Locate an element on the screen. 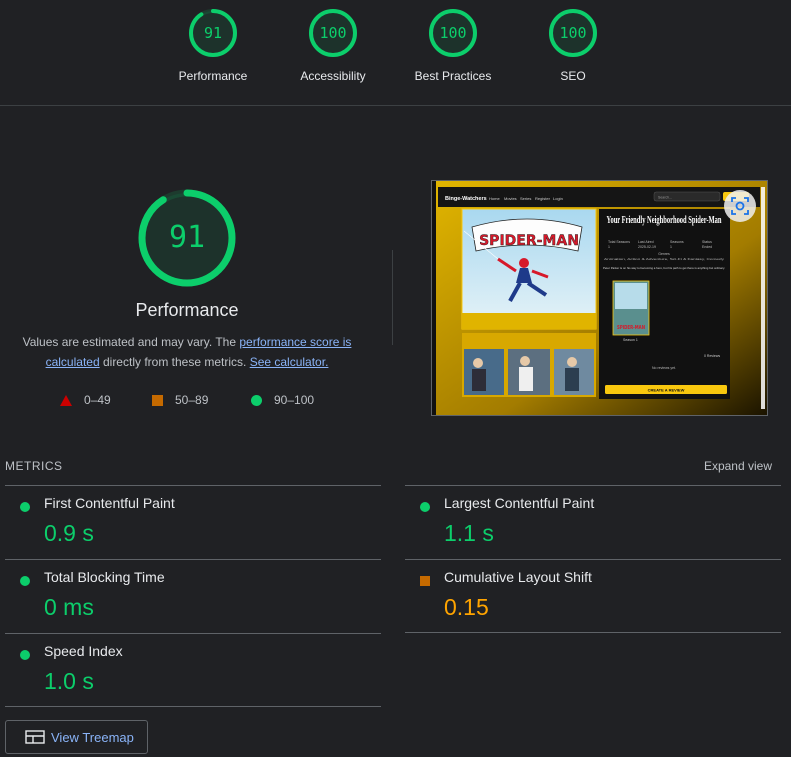 Image resolution: width=791 pixels, height=757 pixels. performance-title: Performance is located at coordinates (187, 310).